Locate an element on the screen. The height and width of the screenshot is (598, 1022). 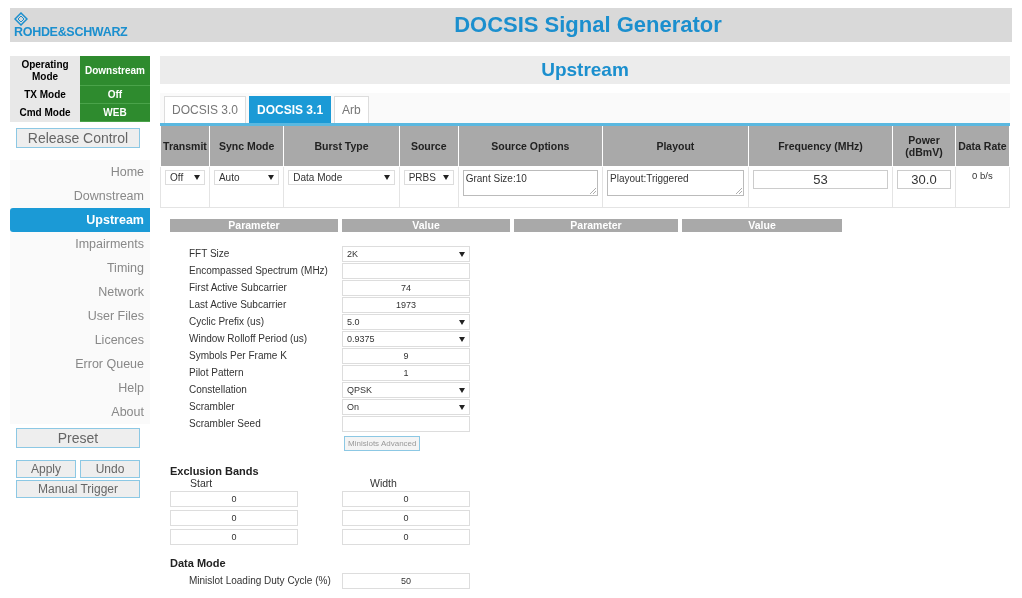
input-field: 50 is located at coordinates (406, 581).